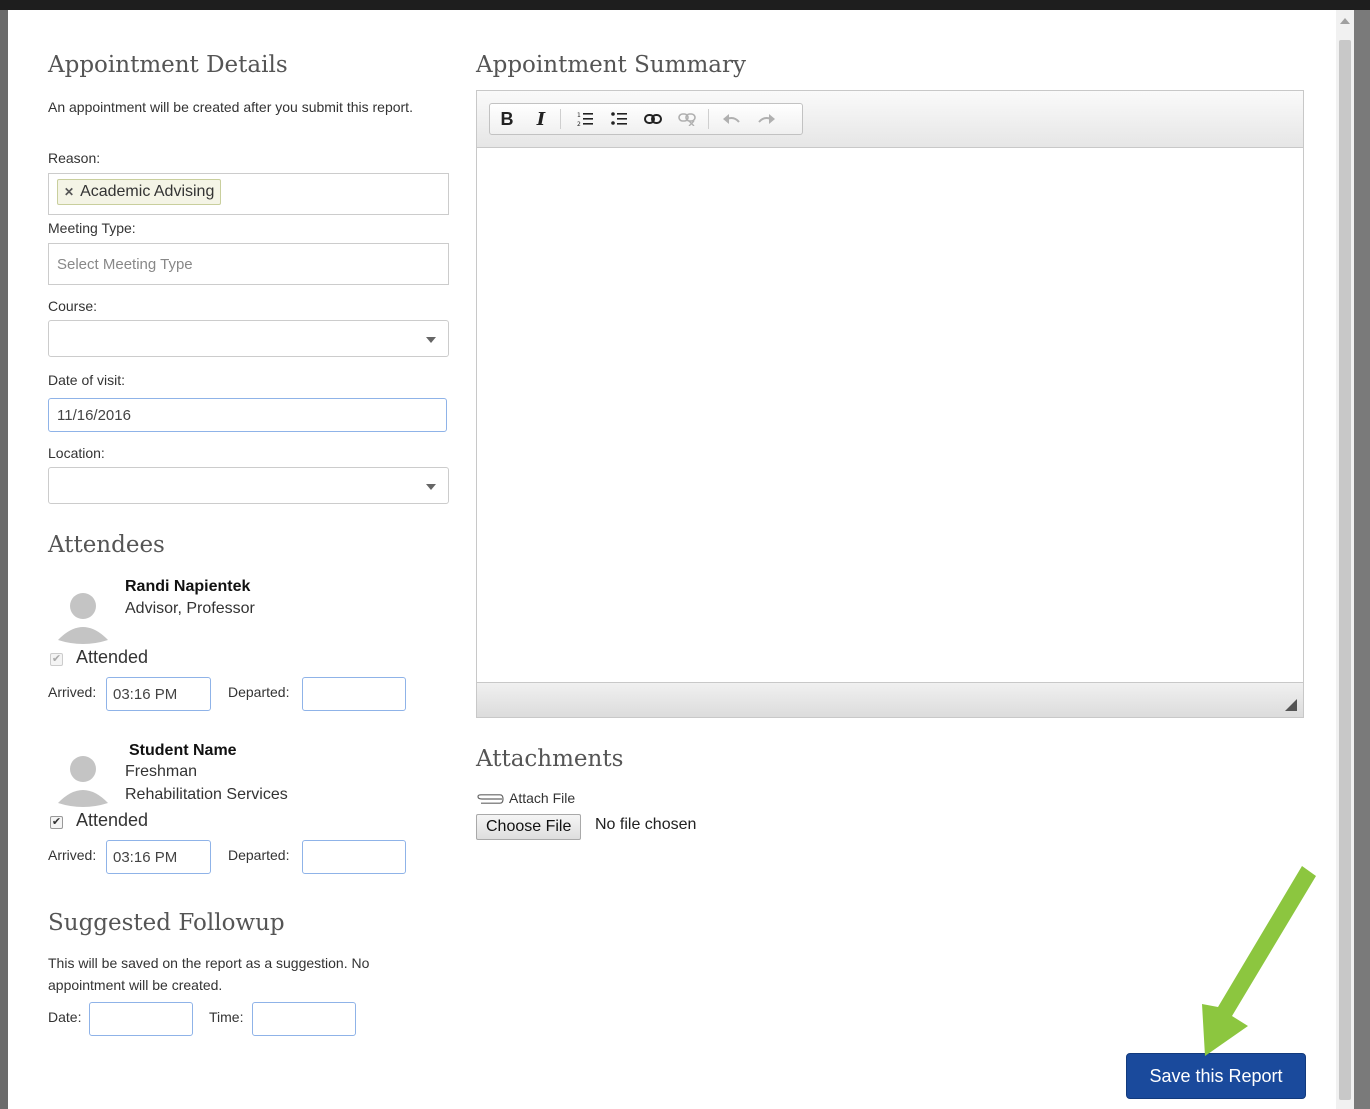 This screenshot has height=1109, width=1370. Describe the element at coordinates (247, 415) in the screenshot. I see `date-of-visit-input: 11/16/2016` at that location.